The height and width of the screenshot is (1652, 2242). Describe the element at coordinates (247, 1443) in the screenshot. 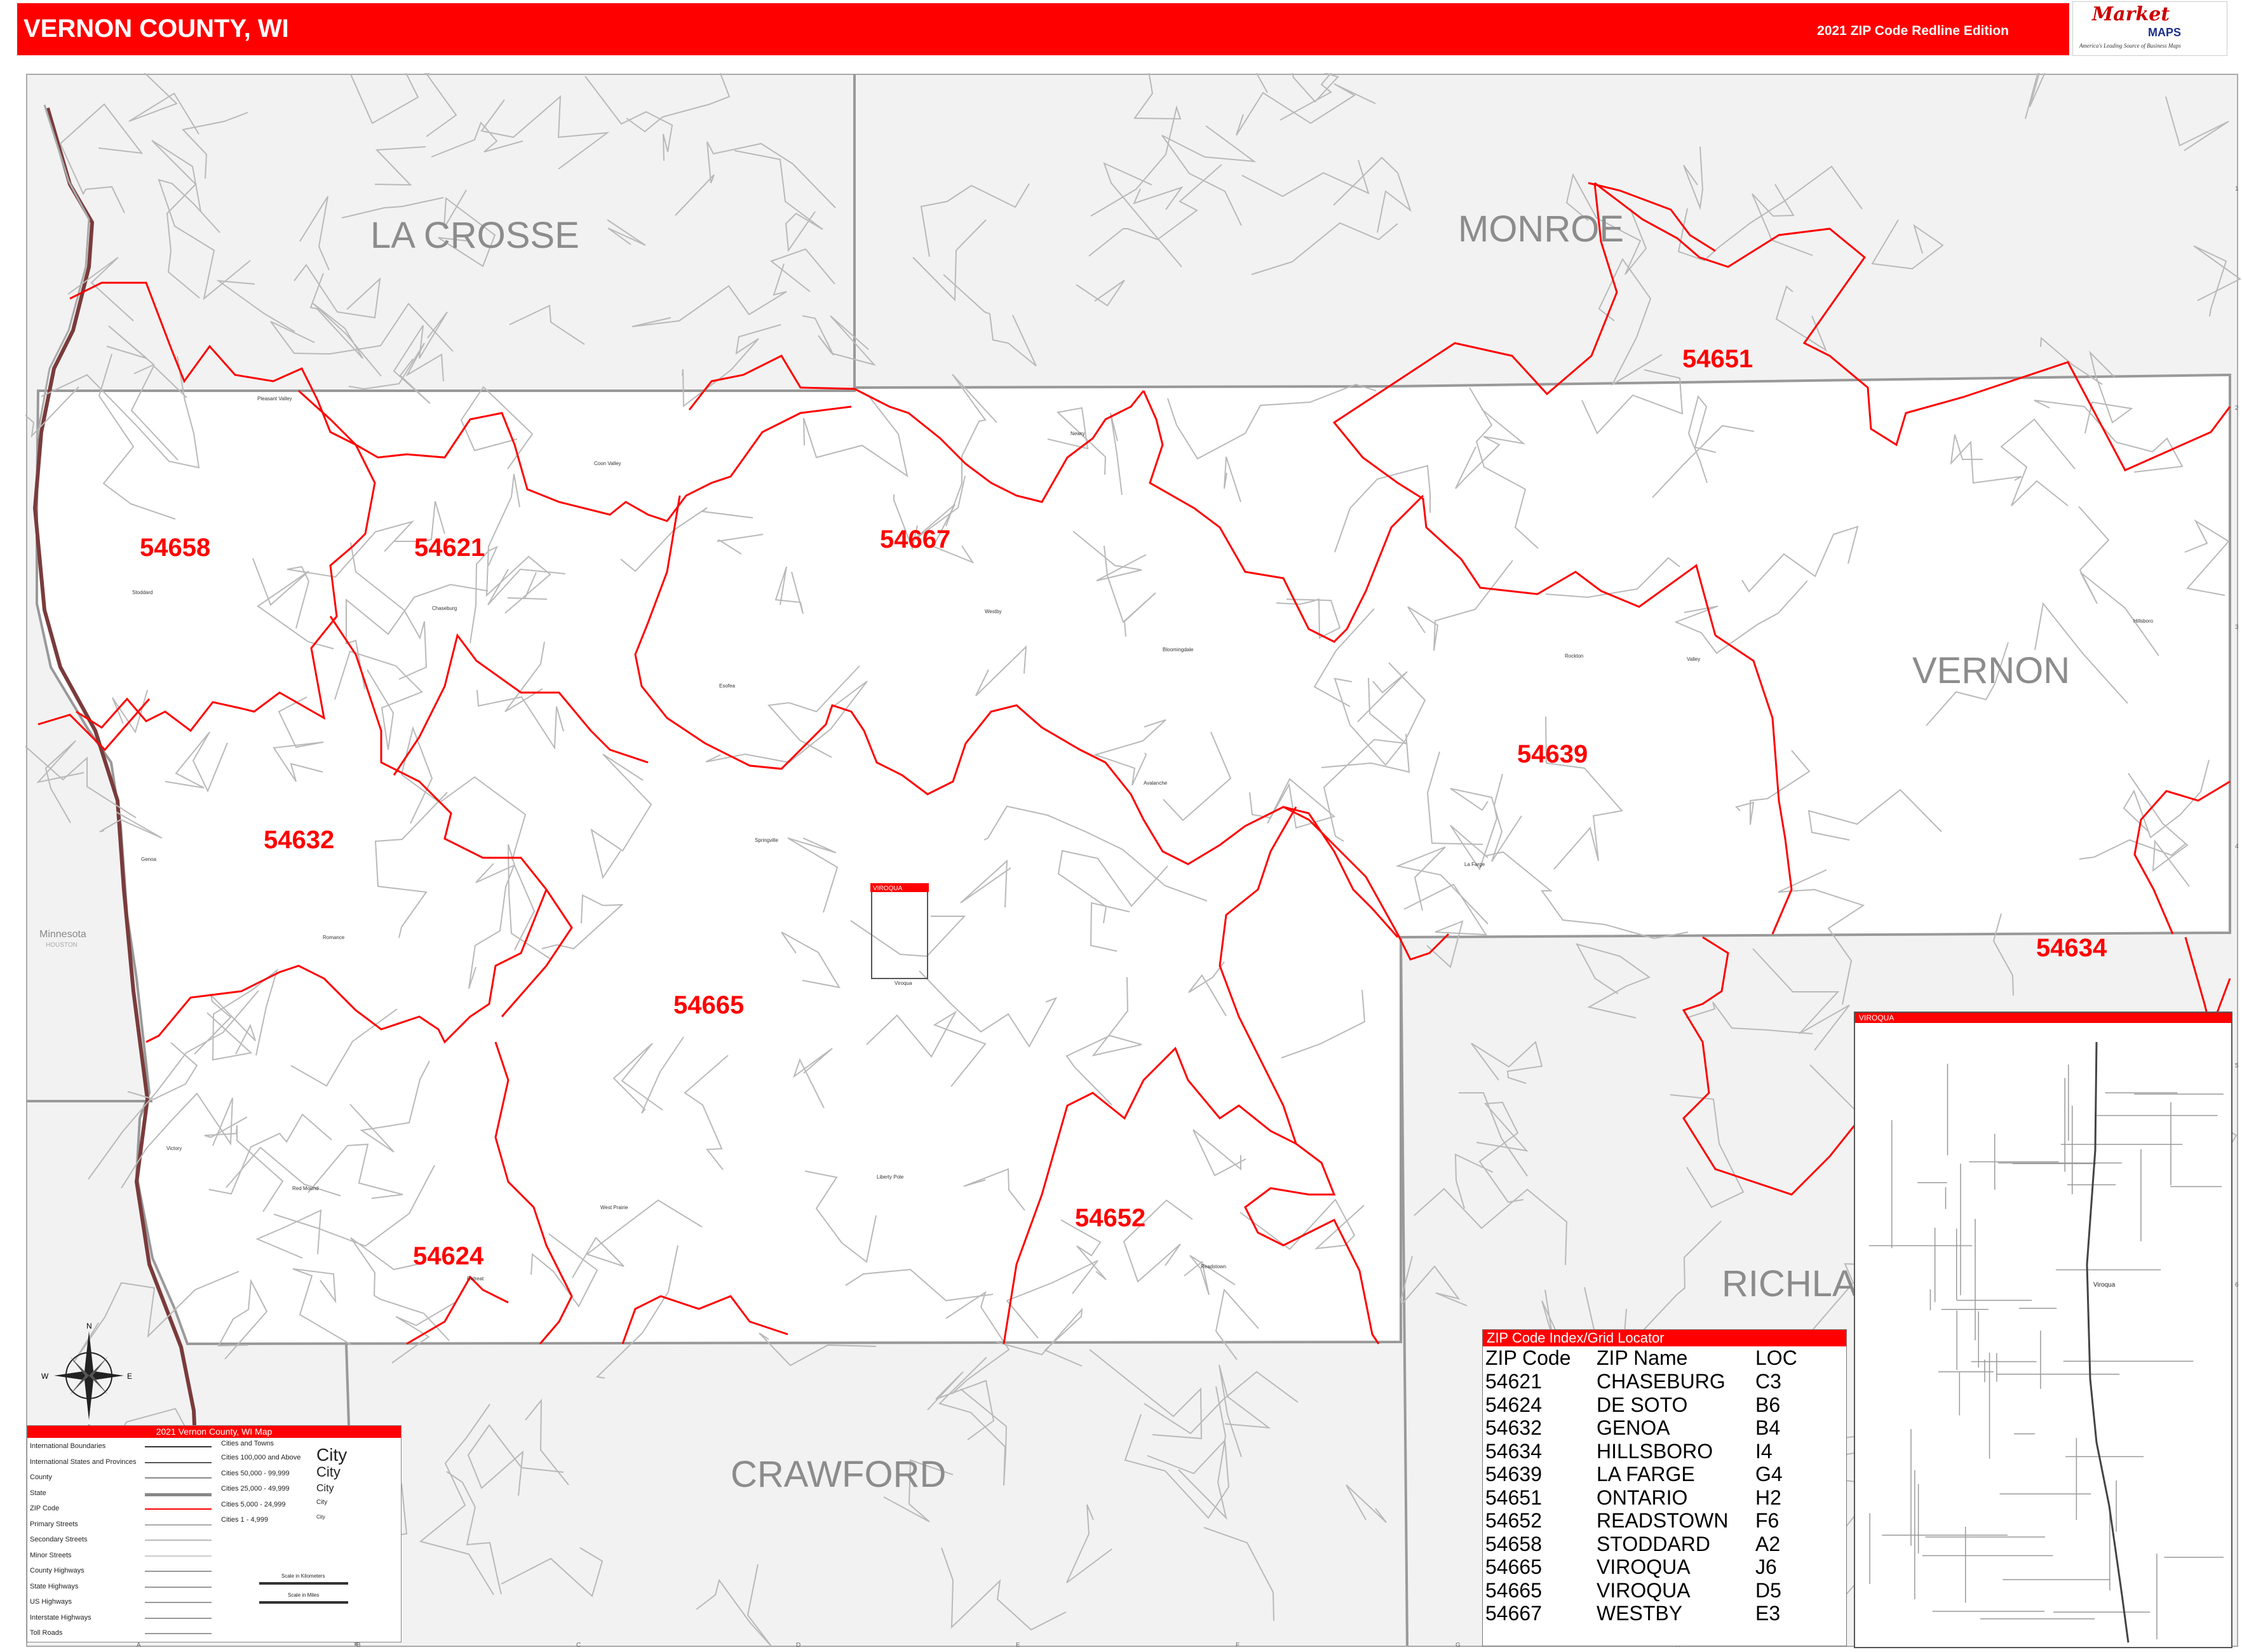

I see `legend-cities-title: Cities and Towns` at that location.